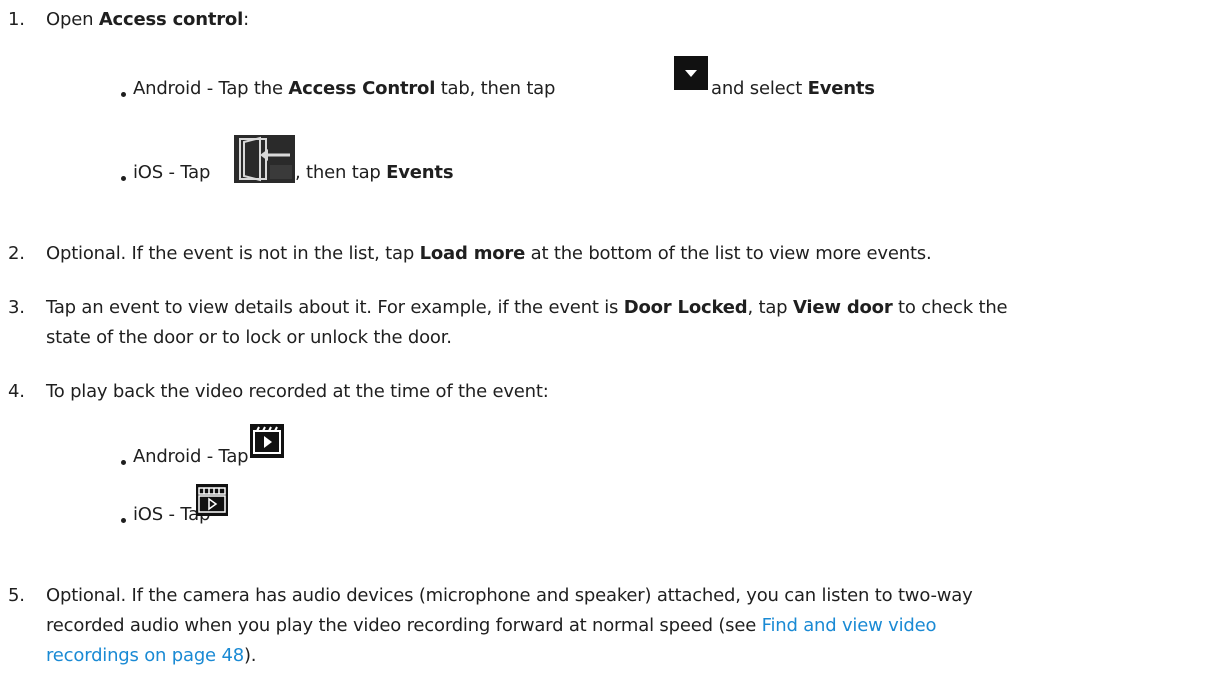 Image resolution: width=1227 pixels, height=686 pixels. Describe the element at coordinates (16, 307) in the screenshot. I see `step-number: 3.` at that location.